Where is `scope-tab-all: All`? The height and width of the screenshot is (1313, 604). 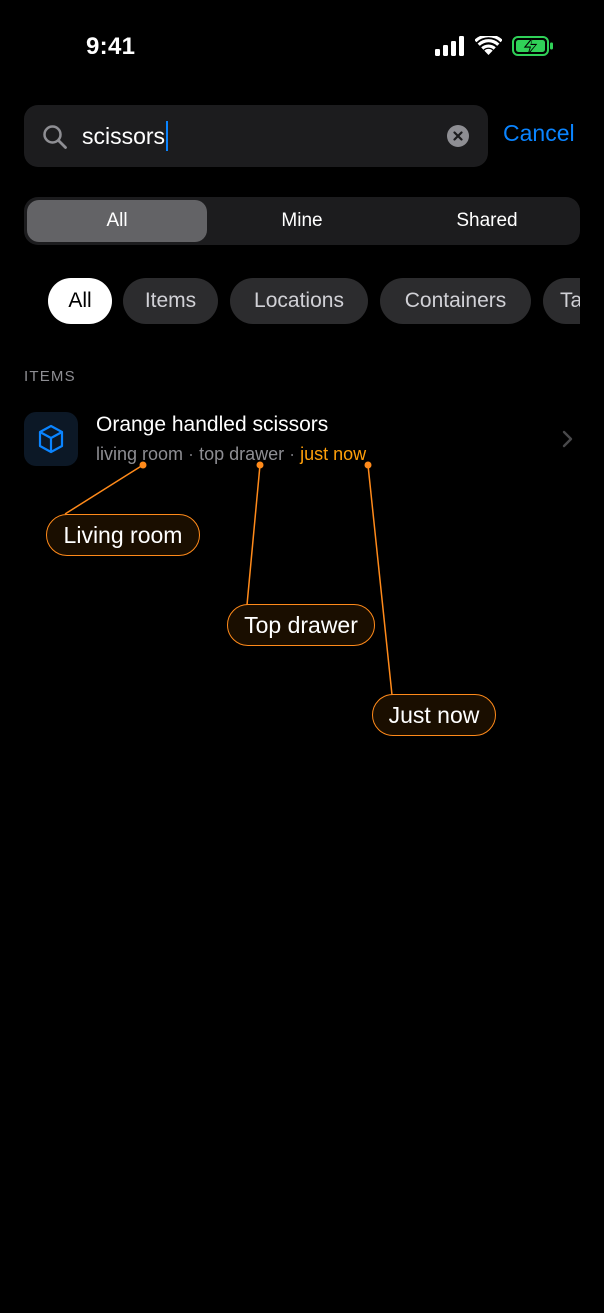
scope-tab-all: All is located at coordinates (117, 221).